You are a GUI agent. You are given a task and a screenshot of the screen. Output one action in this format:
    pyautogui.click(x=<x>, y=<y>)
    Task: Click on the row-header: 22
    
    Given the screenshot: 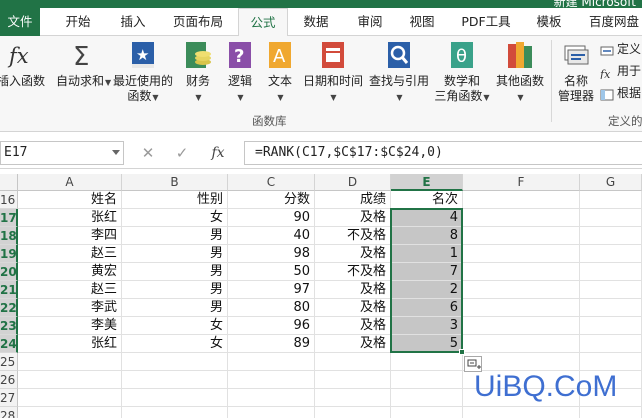 What is the action you would take?
    pyautogui.click(x=9, y=308)
    